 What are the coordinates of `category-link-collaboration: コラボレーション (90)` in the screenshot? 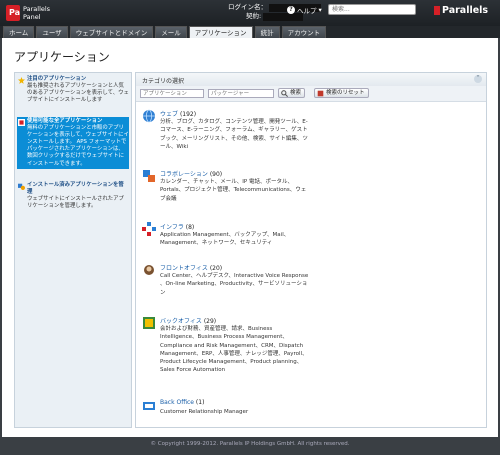 It's located at (191, 173).